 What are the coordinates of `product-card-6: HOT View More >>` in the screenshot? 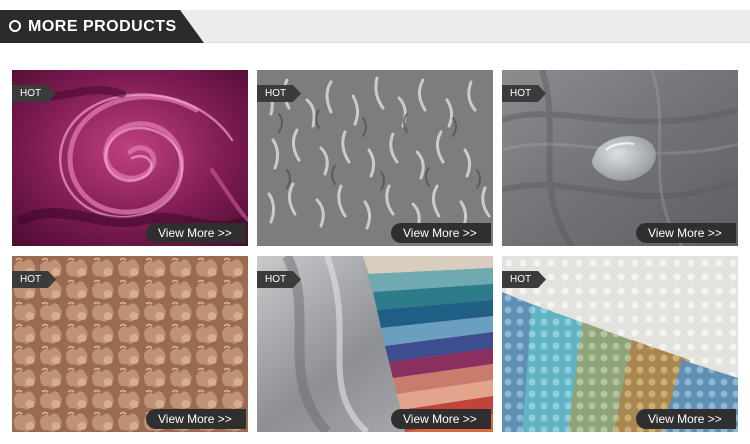 It's located at (620, 344).